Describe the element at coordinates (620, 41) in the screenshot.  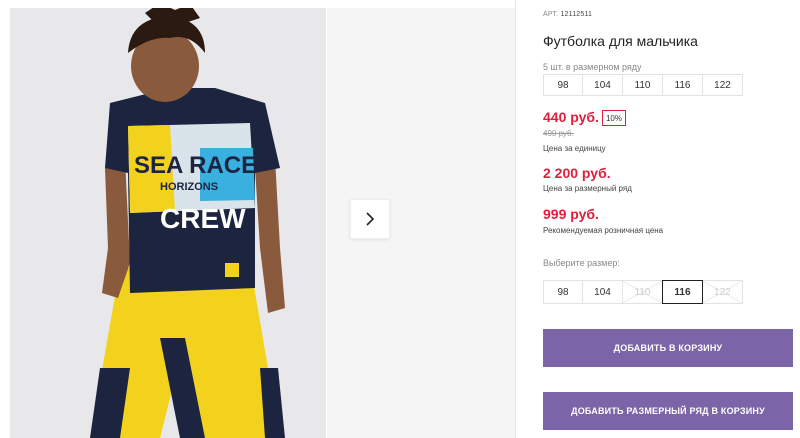
I see `product-title: Футболка для мальчика` at that location.